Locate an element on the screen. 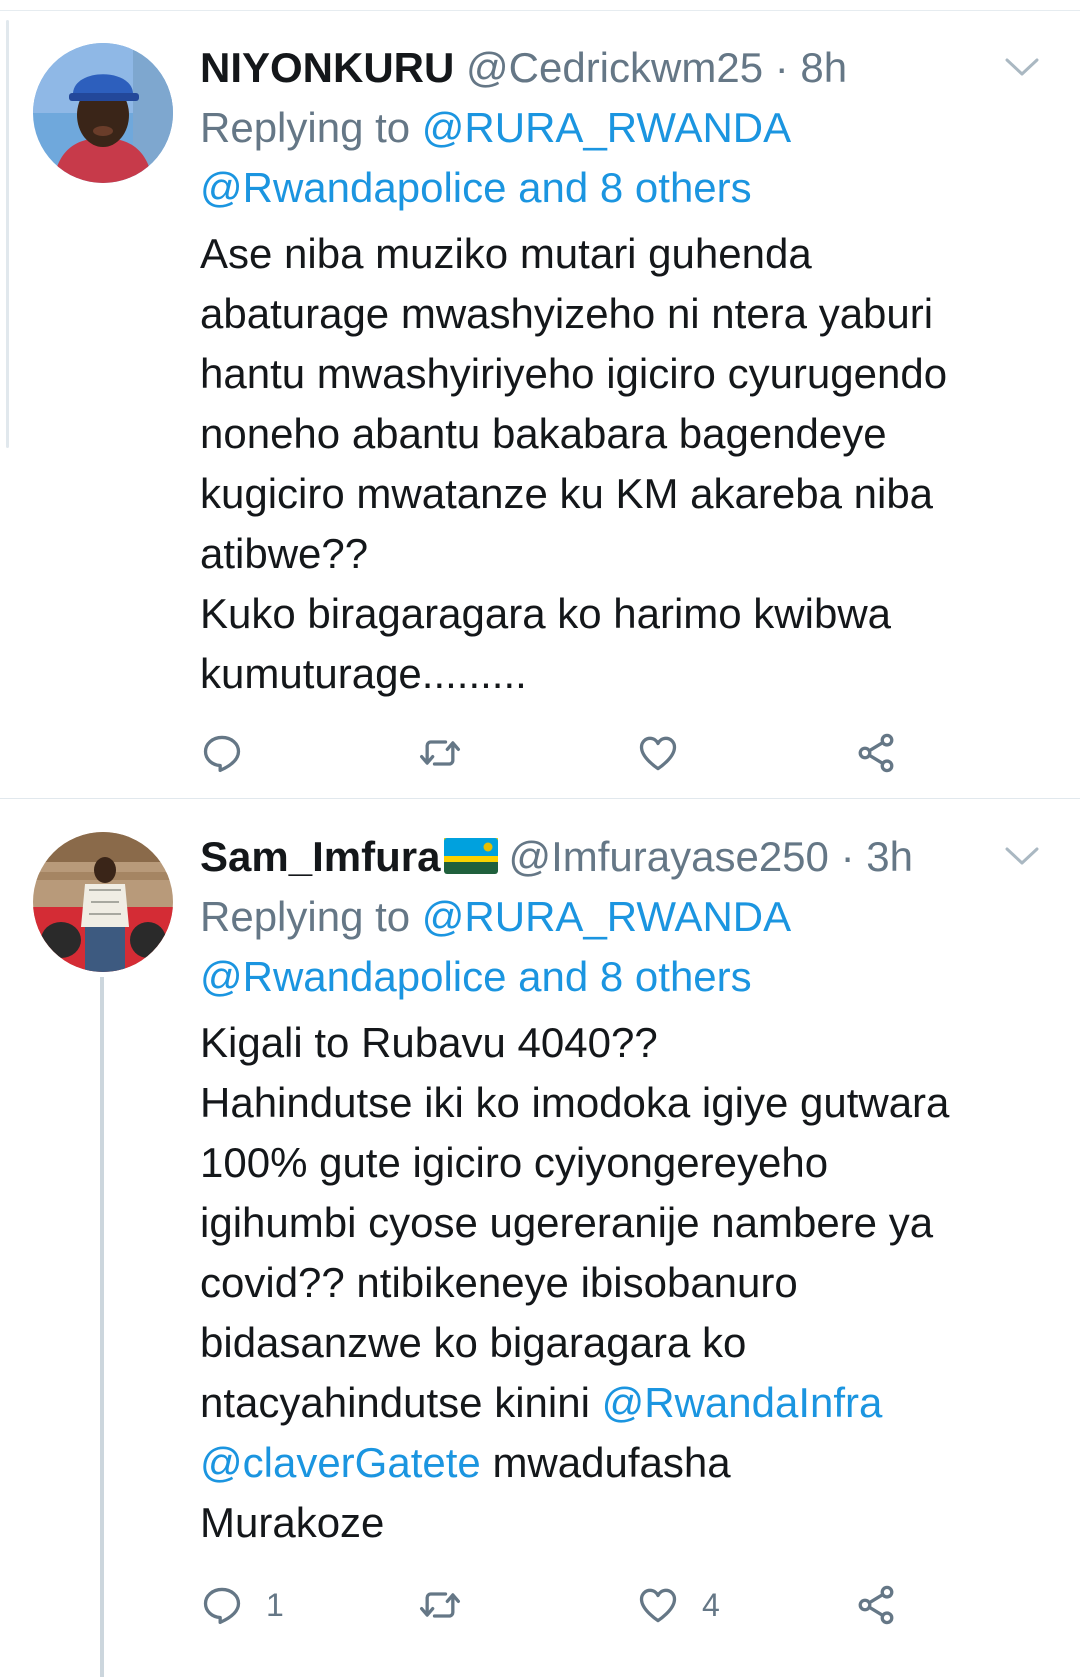  user-handle: @Imfurayase250 is located at coordinates (668, 856).